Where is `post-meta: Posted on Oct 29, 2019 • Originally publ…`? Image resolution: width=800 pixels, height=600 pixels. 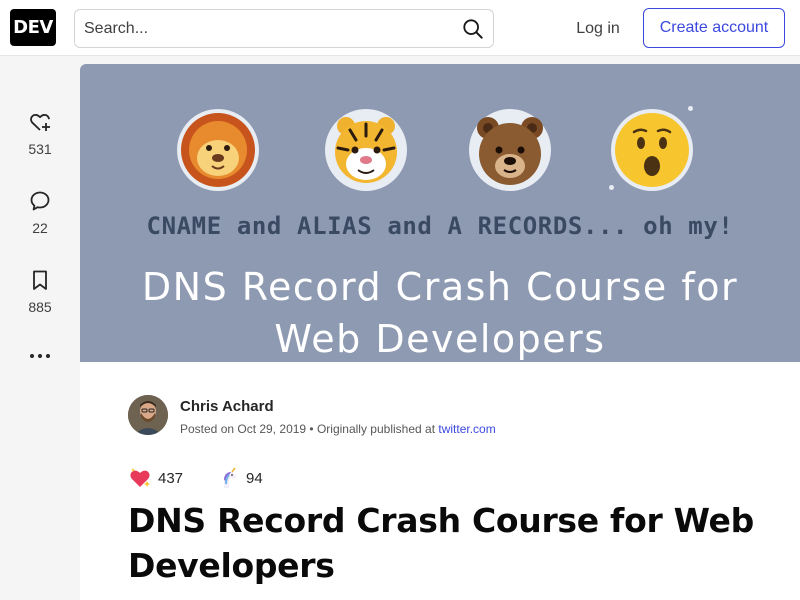 post-meta: Posted on Oct 29, 2019 • Originally publ… is located at coordinates (338, 429).